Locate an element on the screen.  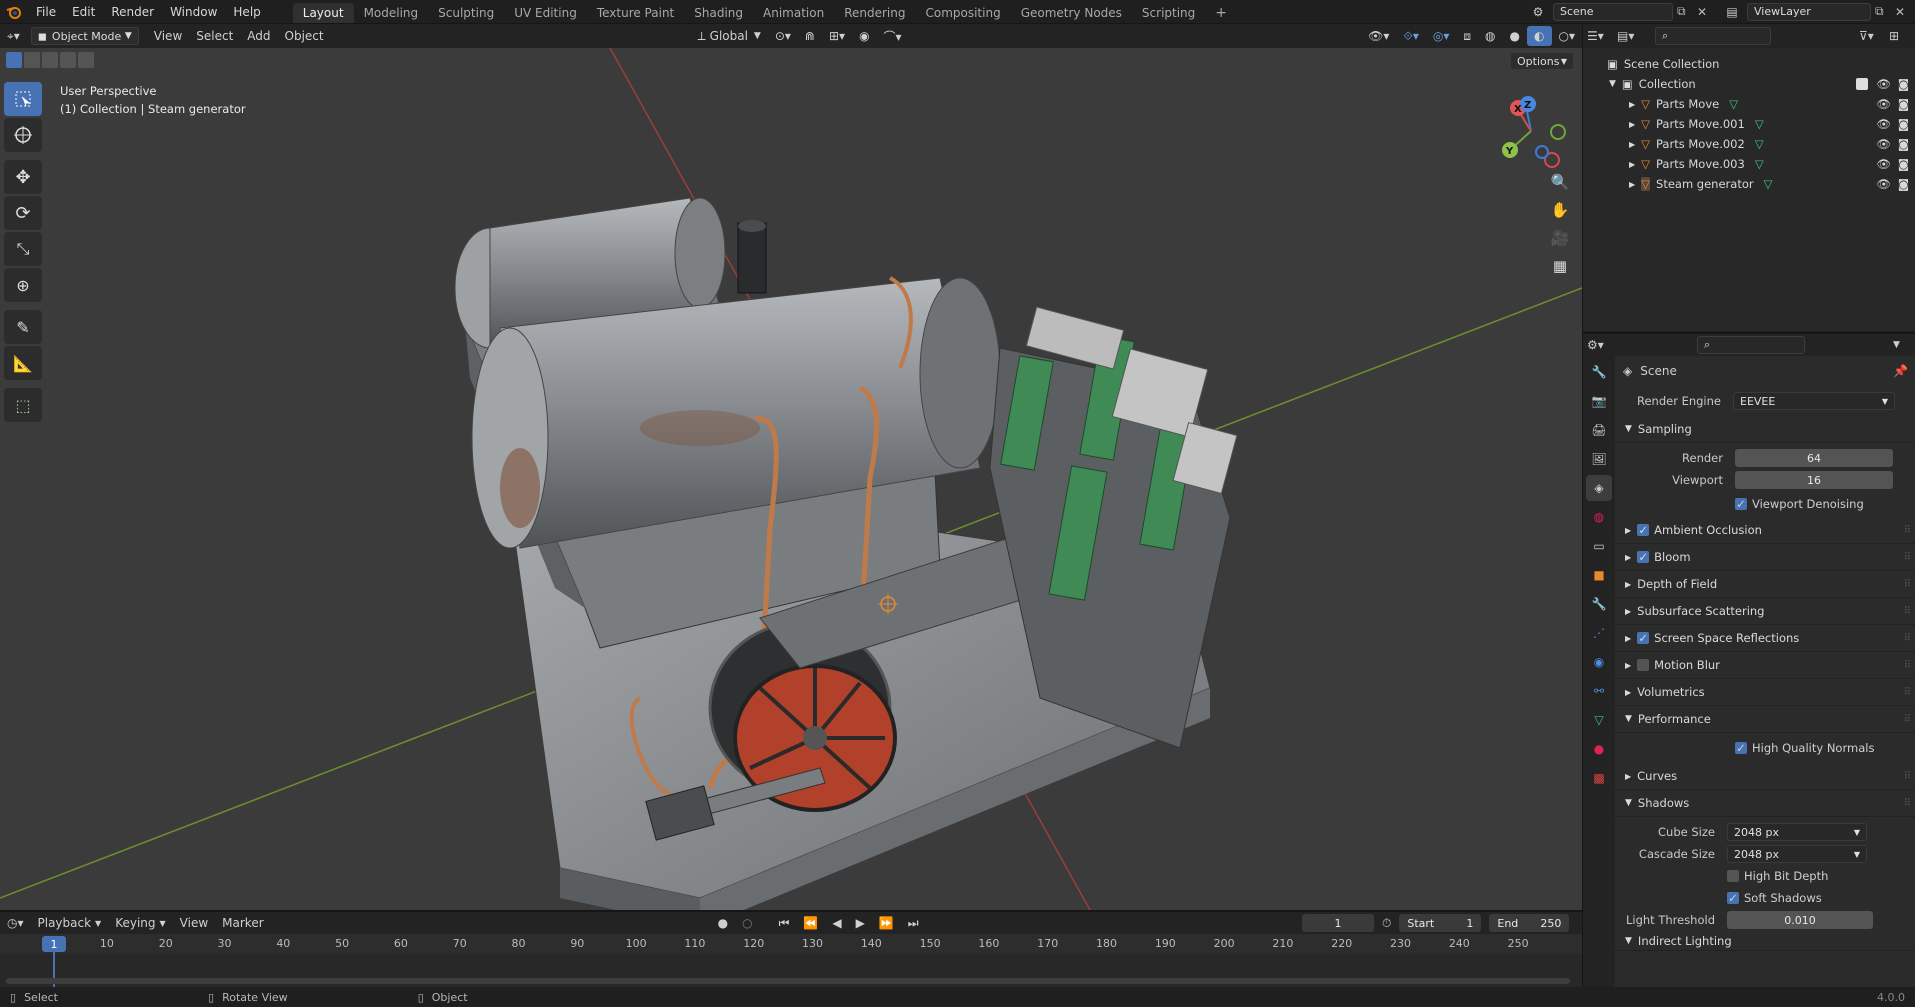
measure-tool-icon: 📐 is located at coordinates (23, 363).